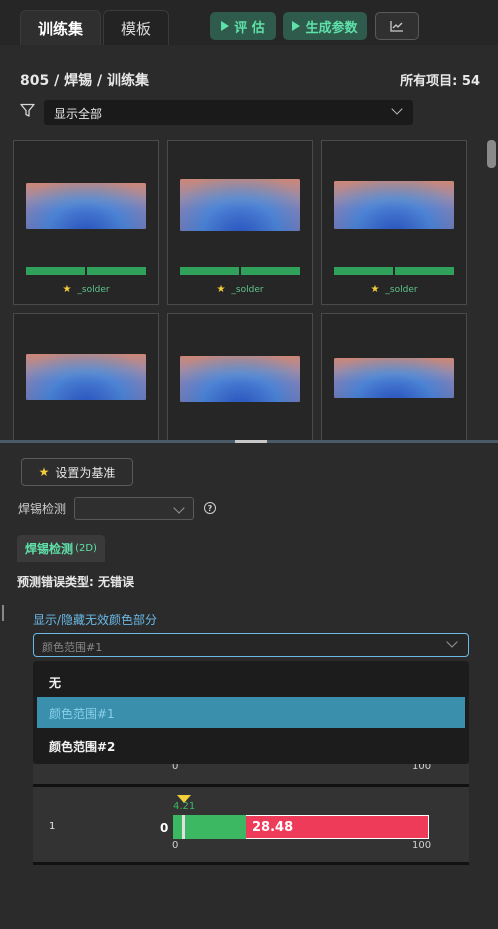 The width and height of the screenshot is (498, 929). I want to click on evaluate-button: 评 估, so click(243, 26).